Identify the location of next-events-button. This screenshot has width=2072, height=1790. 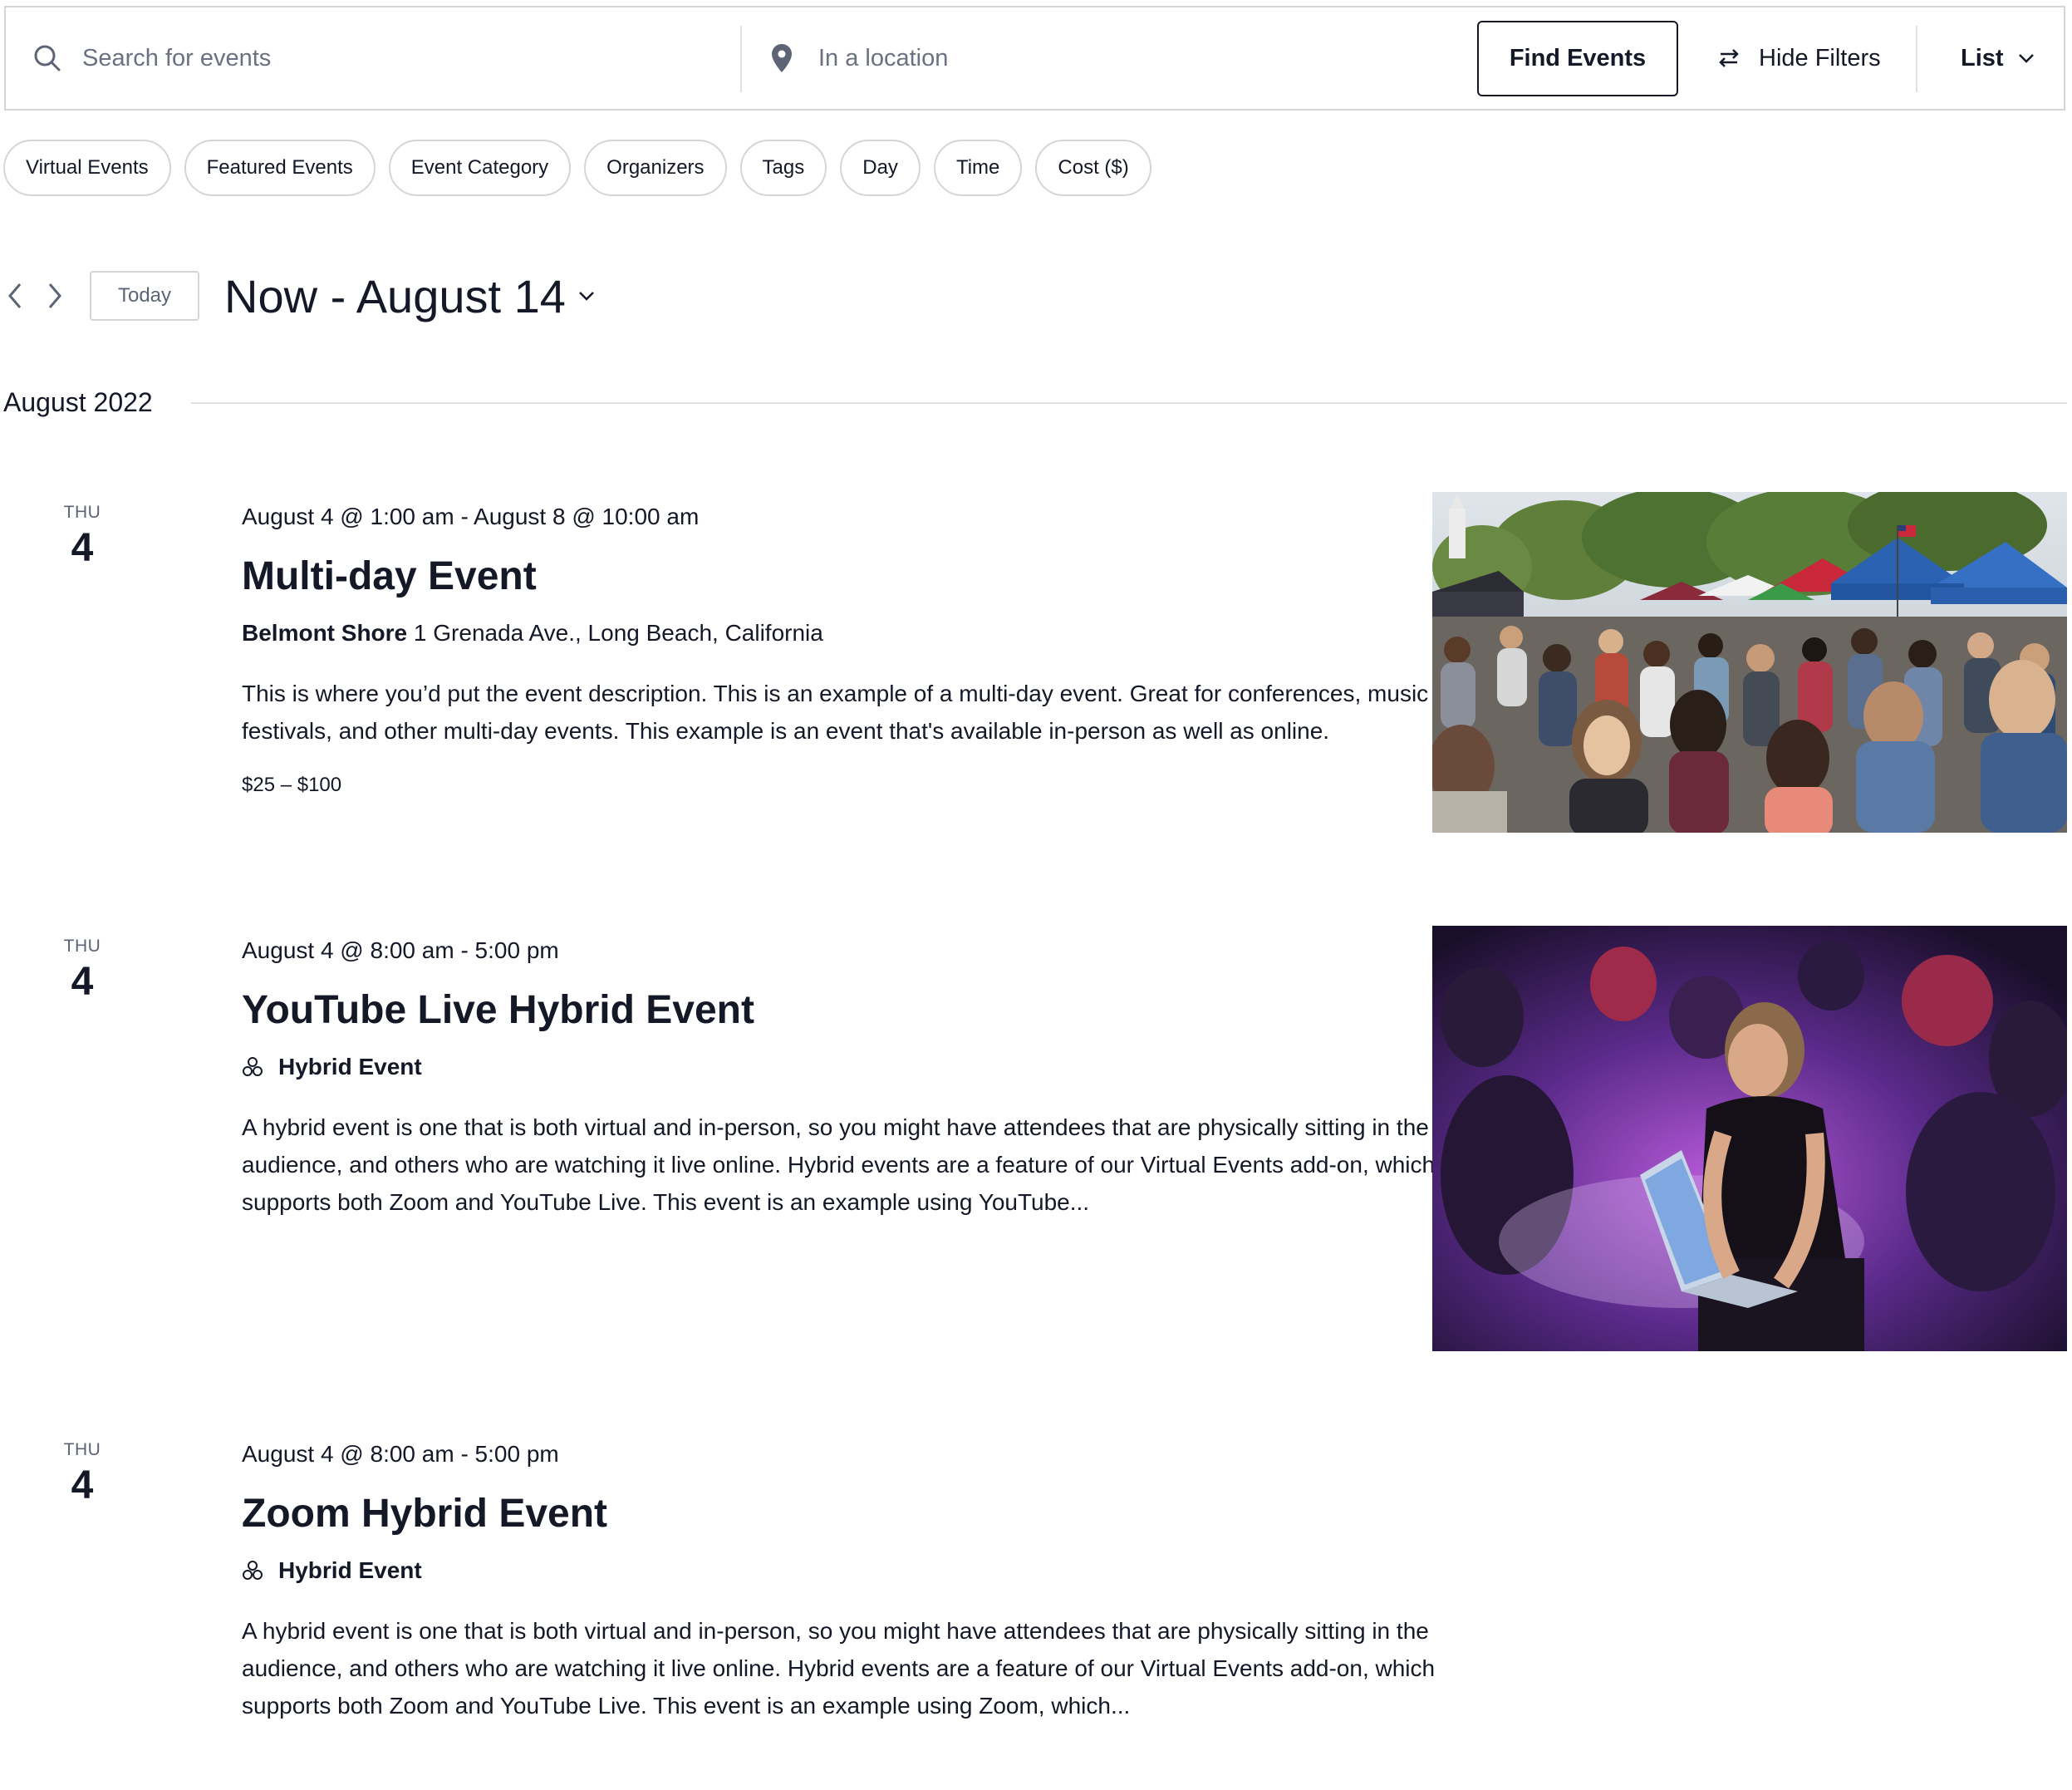
(55, 296).